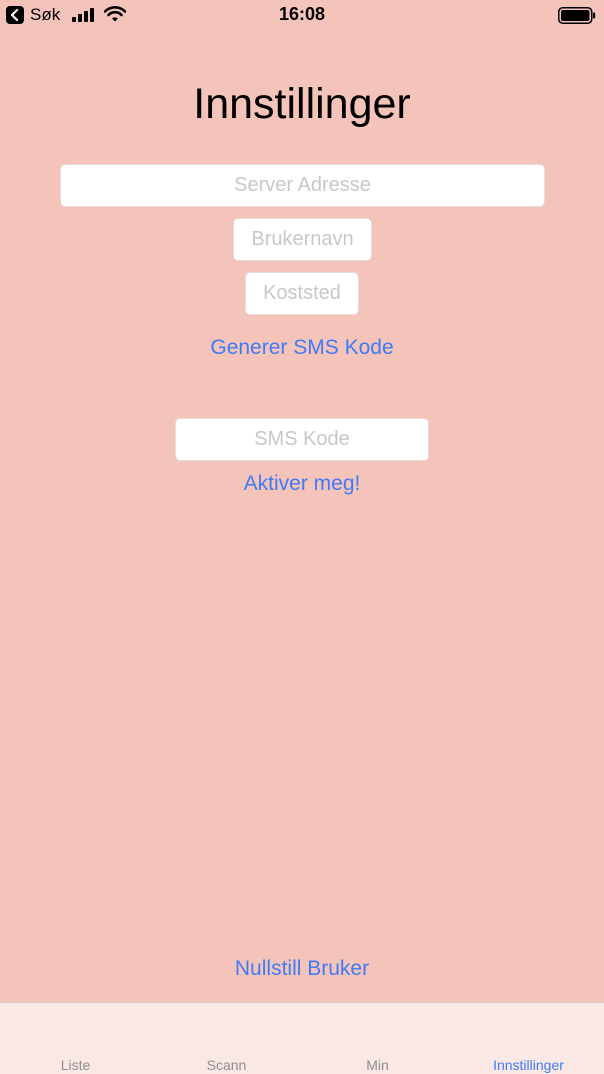 This screenshot has width=604, height=1074. What do you see at coordinates (528, 1065) in the screenshot?
I see `tab-label: Innstillinger` at bounding box center [528, 1065].